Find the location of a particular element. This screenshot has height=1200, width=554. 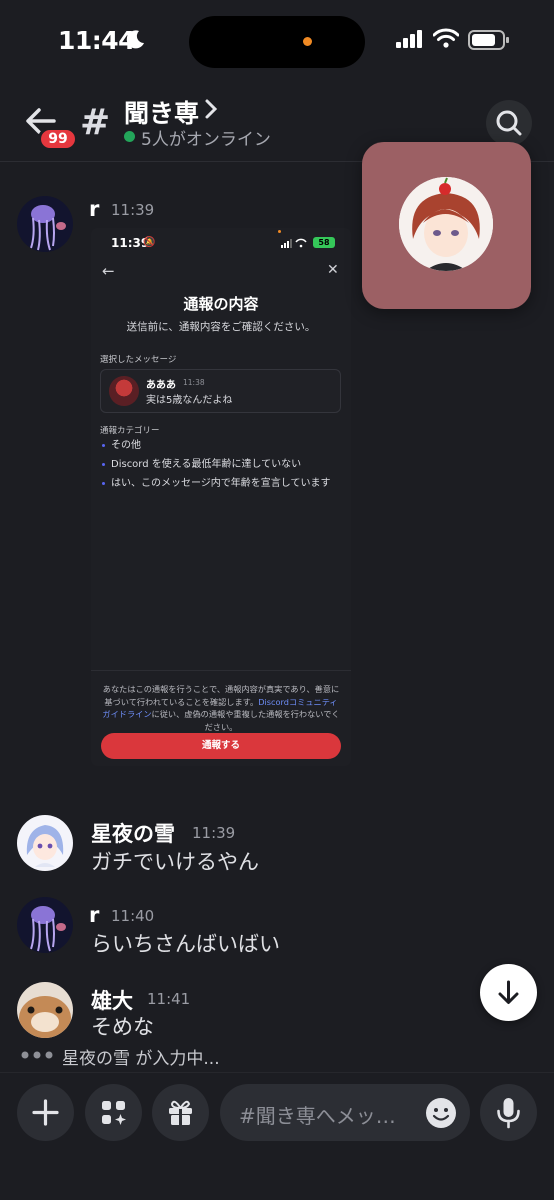

dynamic-island is located at coordinates (277, 42).